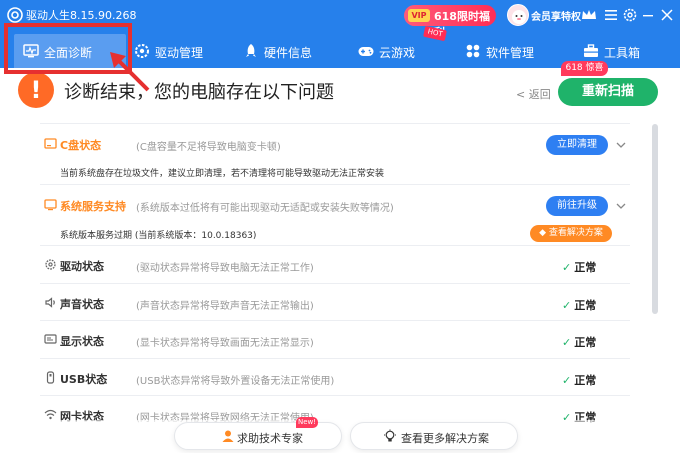  I want to click on app-title: 驱动人生8.15.90.268, so click(81, 15).